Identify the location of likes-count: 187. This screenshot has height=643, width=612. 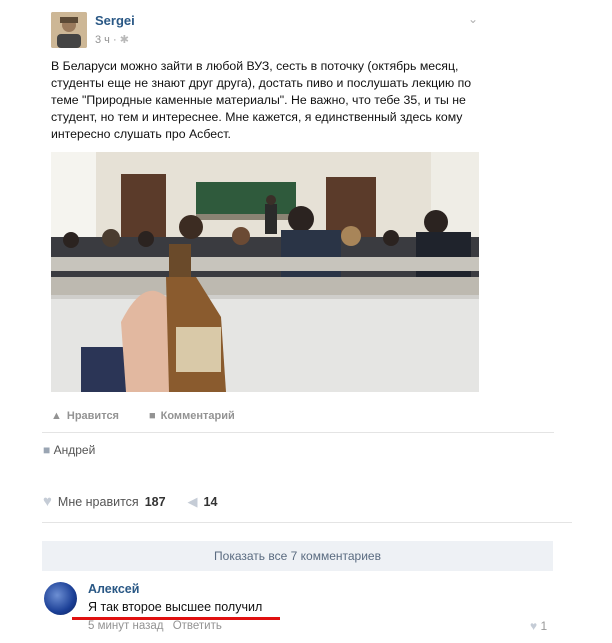
(155, 501).